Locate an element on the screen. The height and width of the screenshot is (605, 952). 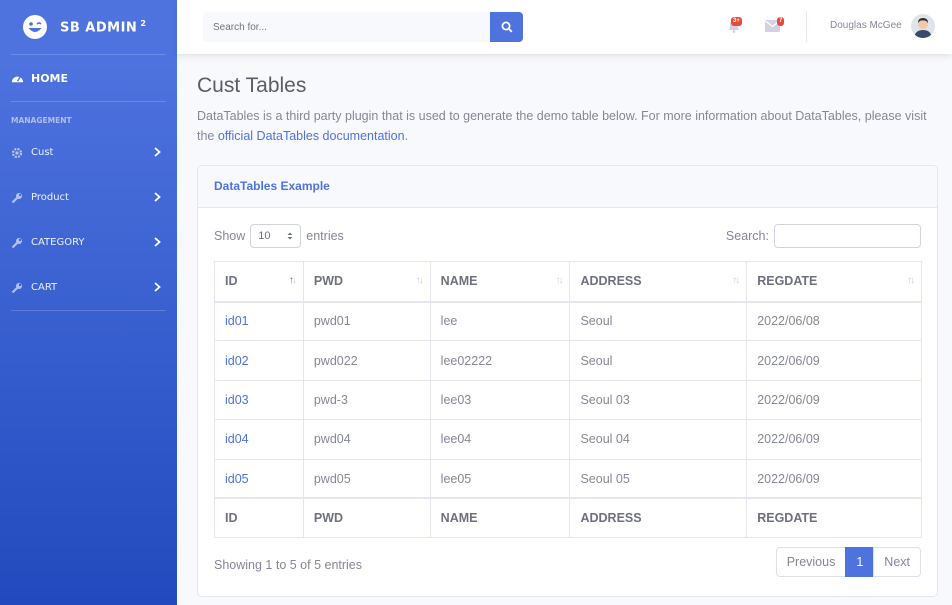
sidebar-item-product: Product is located at coordinates (88, 197).